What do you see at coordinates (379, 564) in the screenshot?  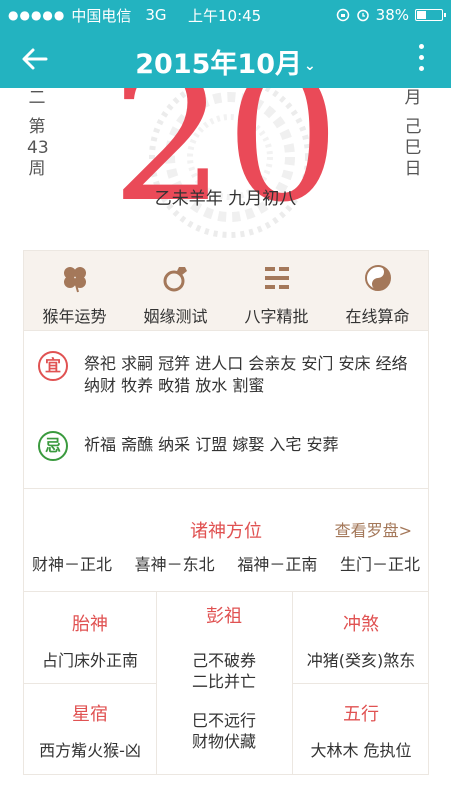 I see `god-item-life-gate: 生门－正北` at bounding box center [379, 564].